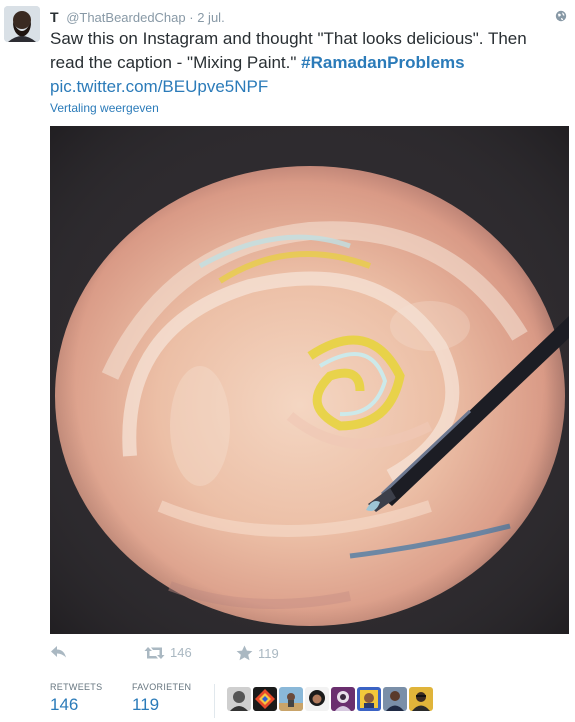 This screenshot has width=575, height=722. I want to click on favorite-count: 119, so click(268, 653).